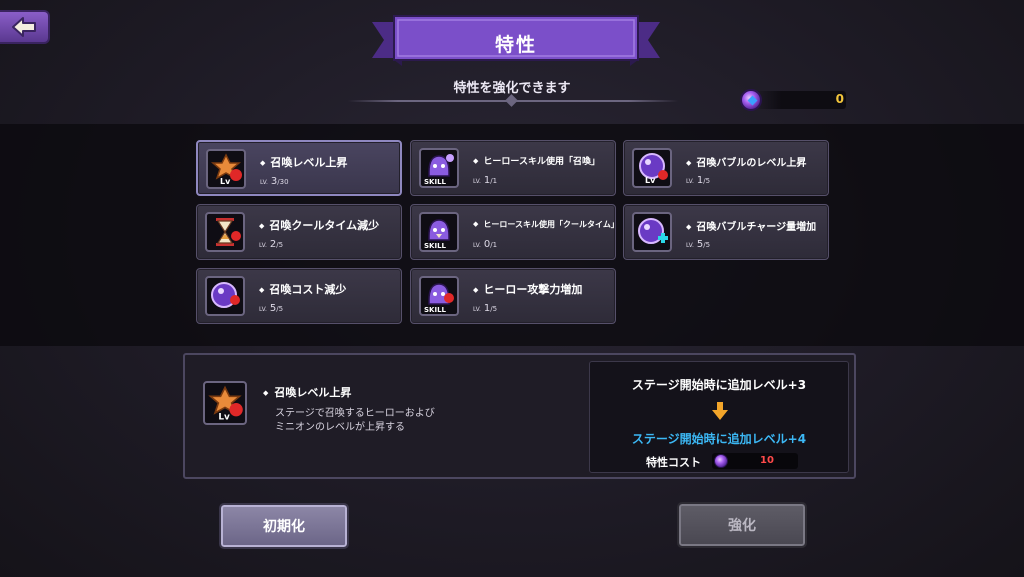  I want to click on back-button, so click(25, 27).